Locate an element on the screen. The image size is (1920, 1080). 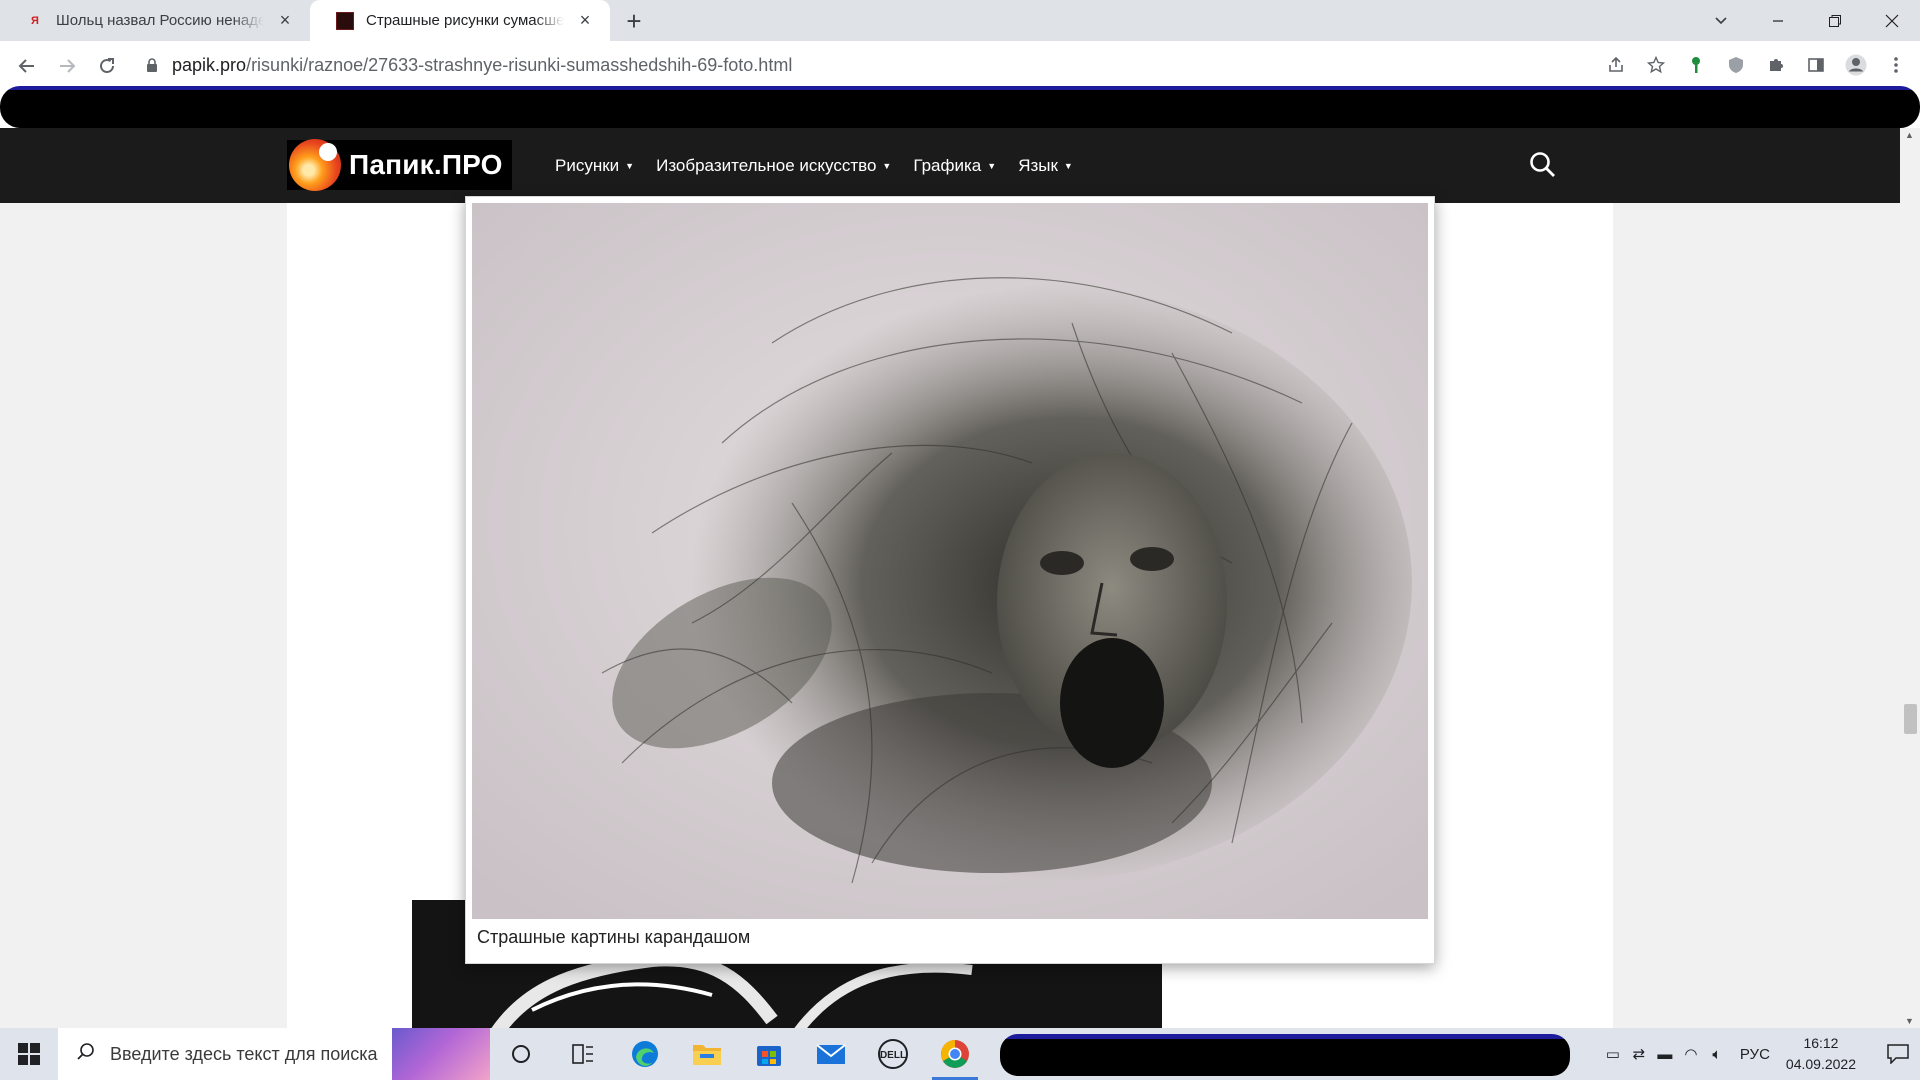
window-controls is located at coordinates (1806, 20).